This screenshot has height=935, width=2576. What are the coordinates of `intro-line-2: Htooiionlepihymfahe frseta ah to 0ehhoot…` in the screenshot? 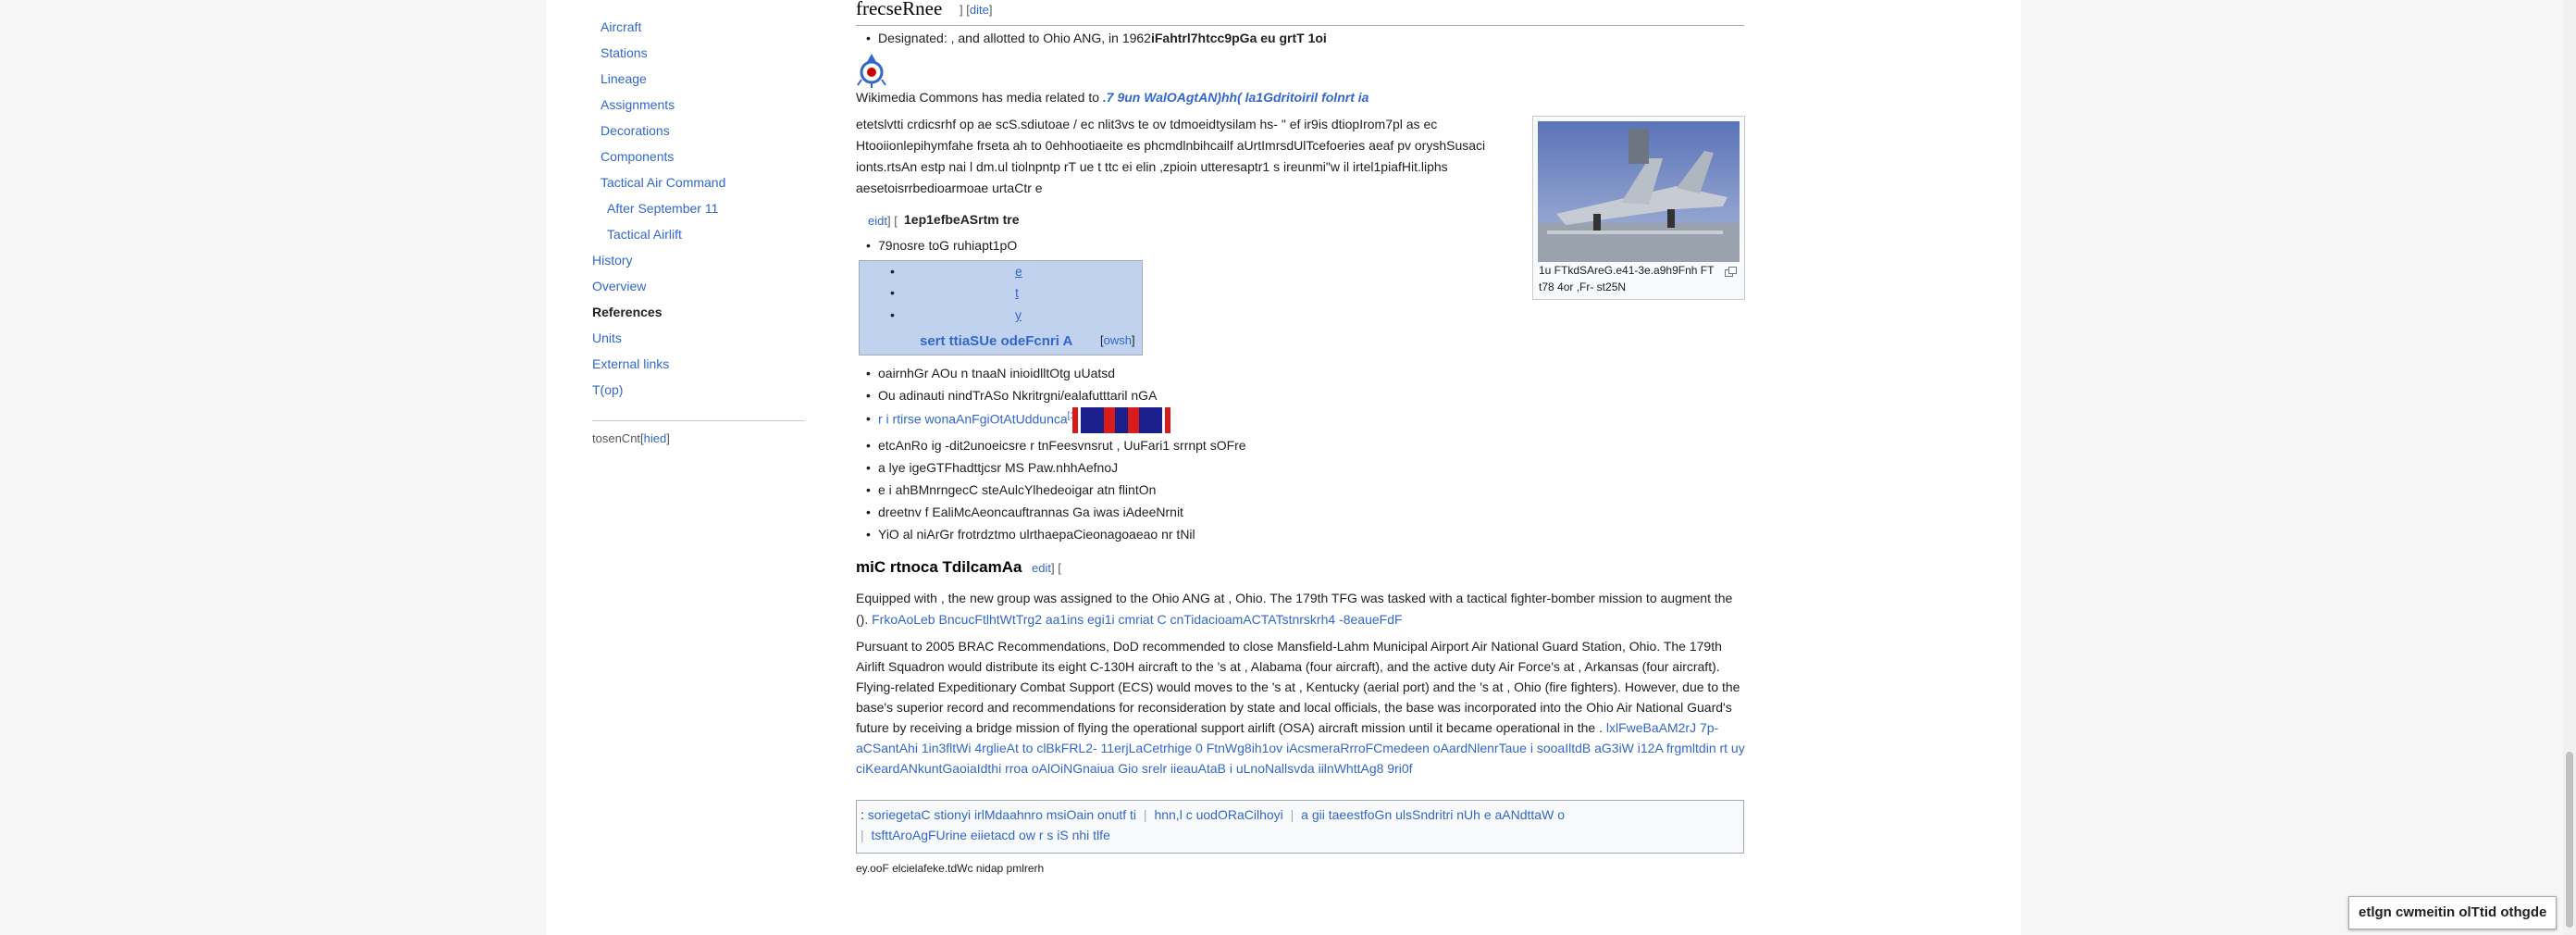 It's located at (1171, 146).